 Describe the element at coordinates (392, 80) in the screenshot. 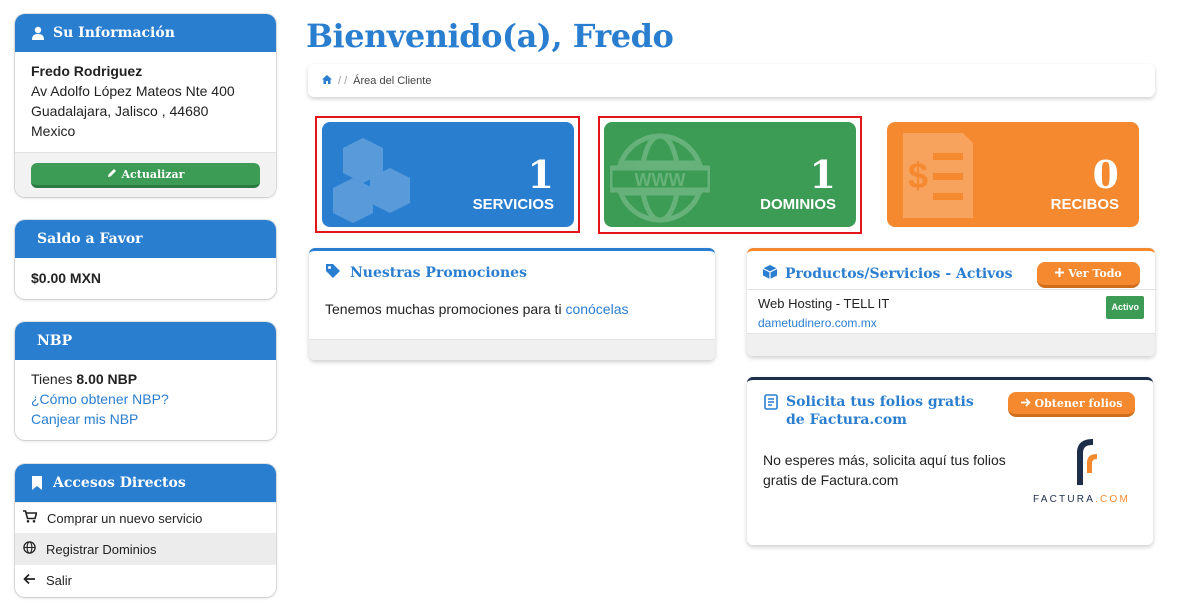

I see `breadcrumb-current: Área del Cliente` at that location.